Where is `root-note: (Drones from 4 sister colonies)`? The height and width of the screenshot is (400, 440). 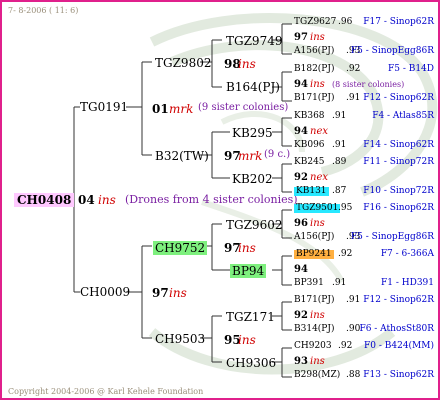 root-note: (Drones from 4 sister colonies) is located at coordinates (211, 199).